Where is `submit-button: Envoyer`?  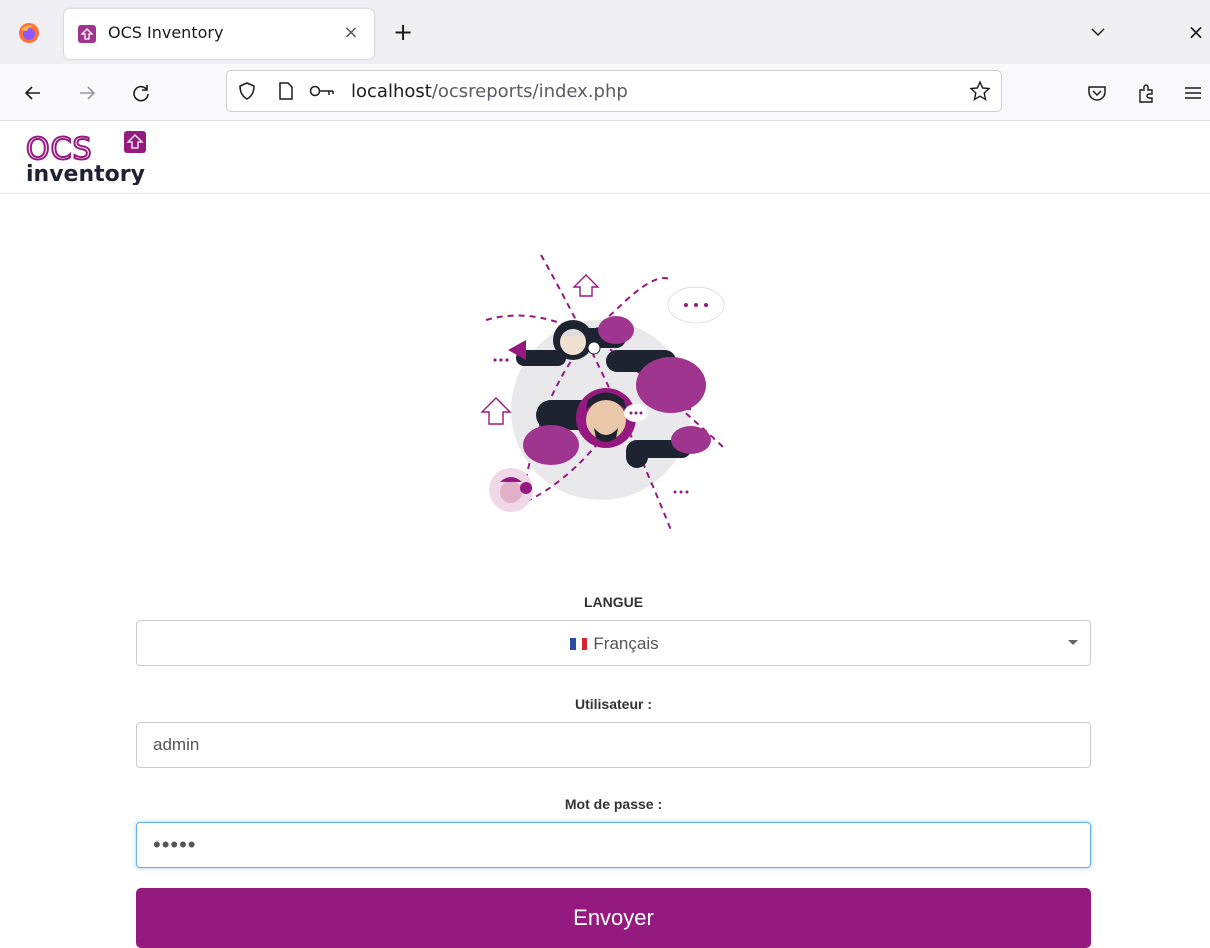
submit-button: Envoyer is located at coordinates (613, 918).